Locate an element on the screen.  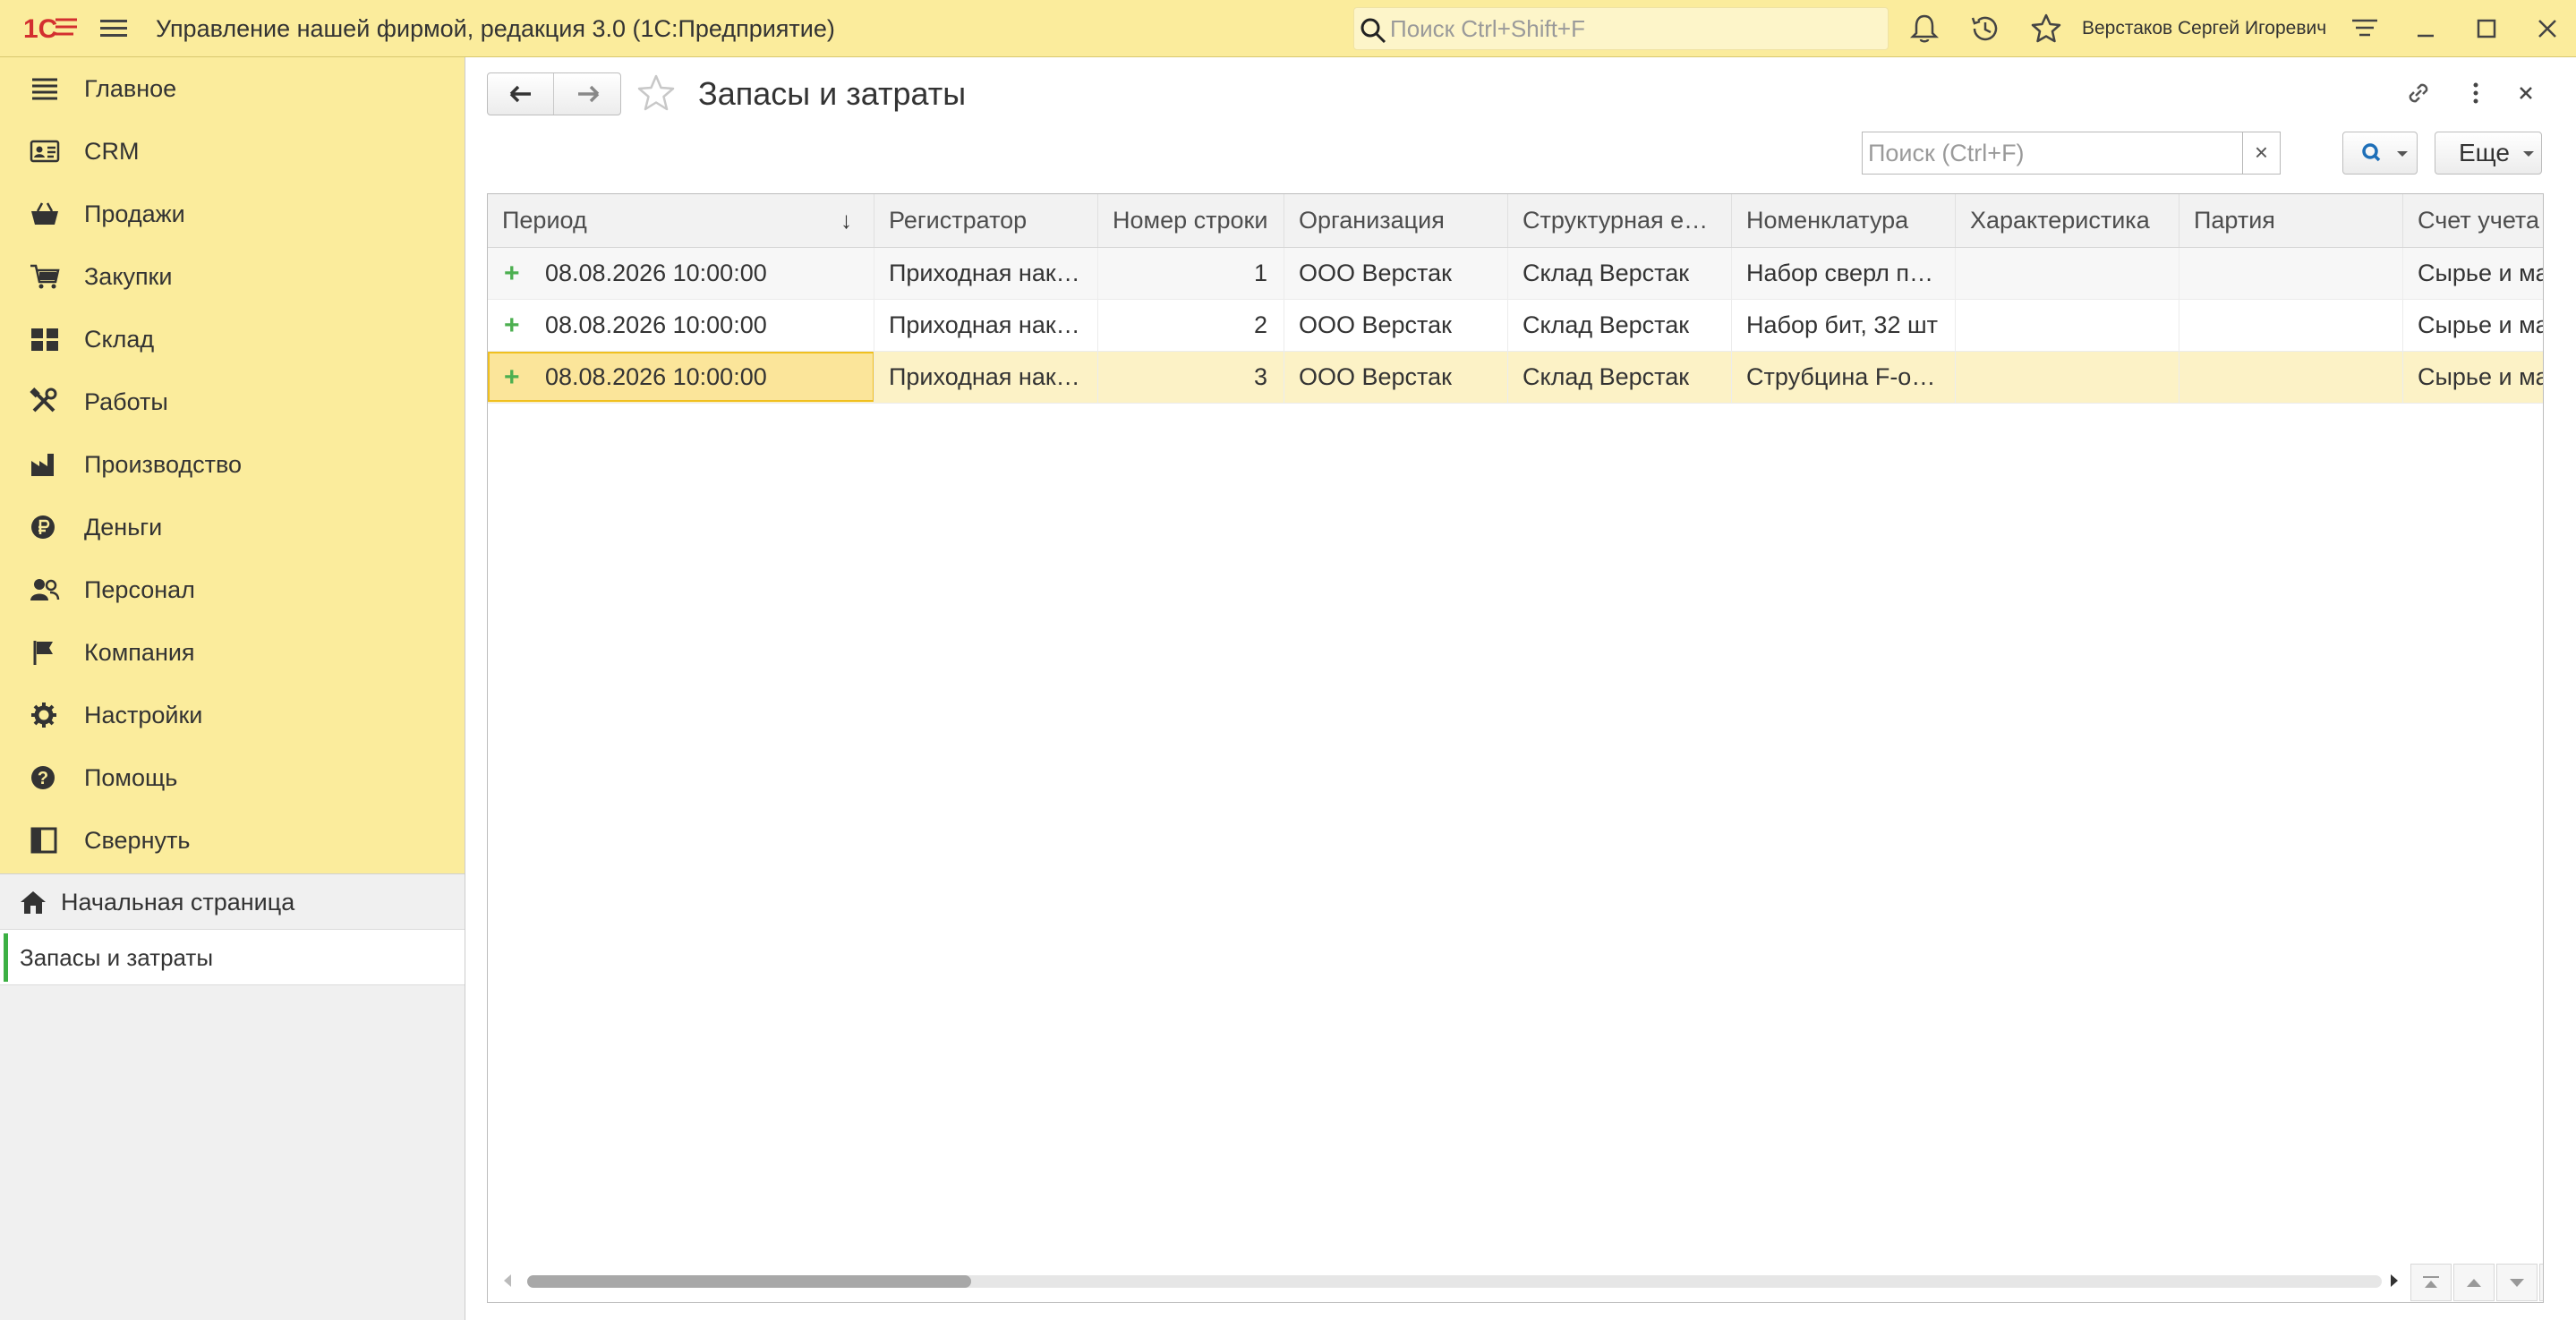
sidebar-item-company: Компания is located at coordinates (232, 652).